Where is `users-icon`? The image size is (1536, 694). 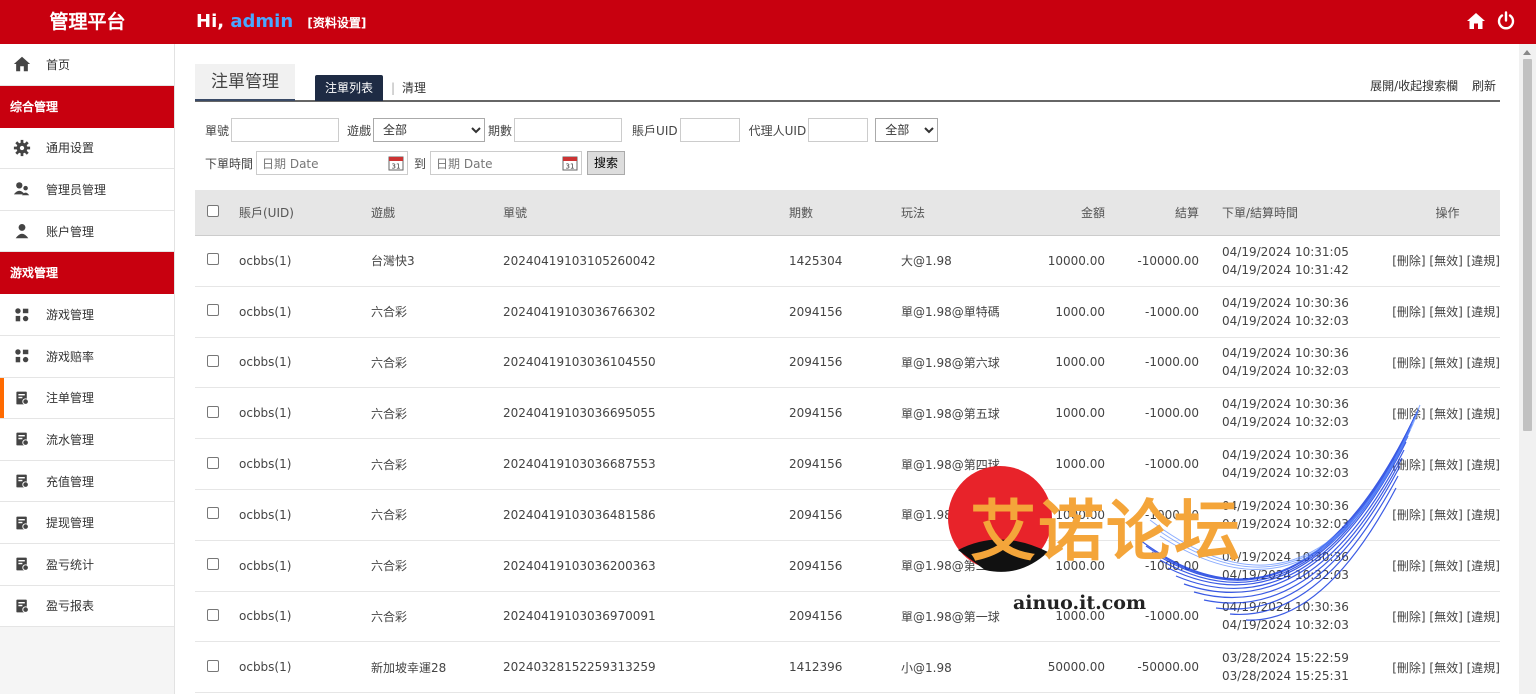 users-icon is located at coordinates (22, 189).